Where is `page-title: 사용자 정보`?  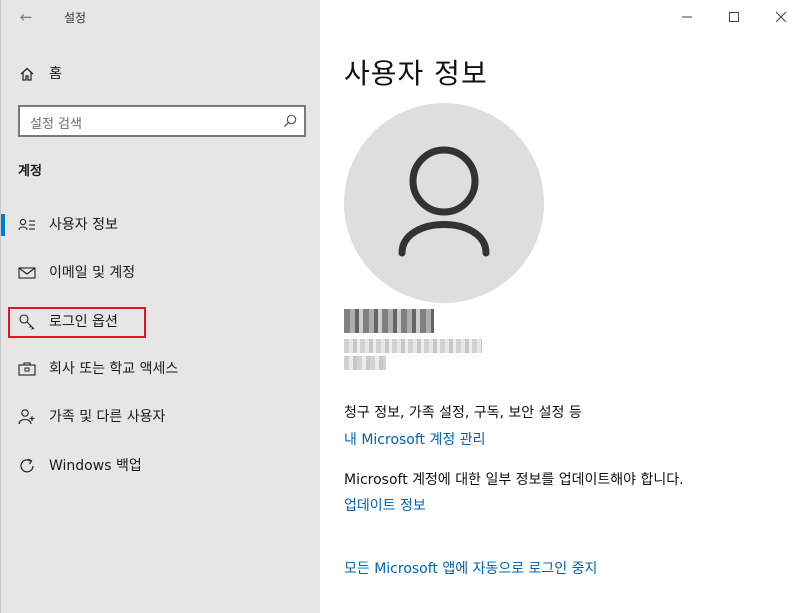 page-title: 사용자 정보 is located at coordinates (416, 73).